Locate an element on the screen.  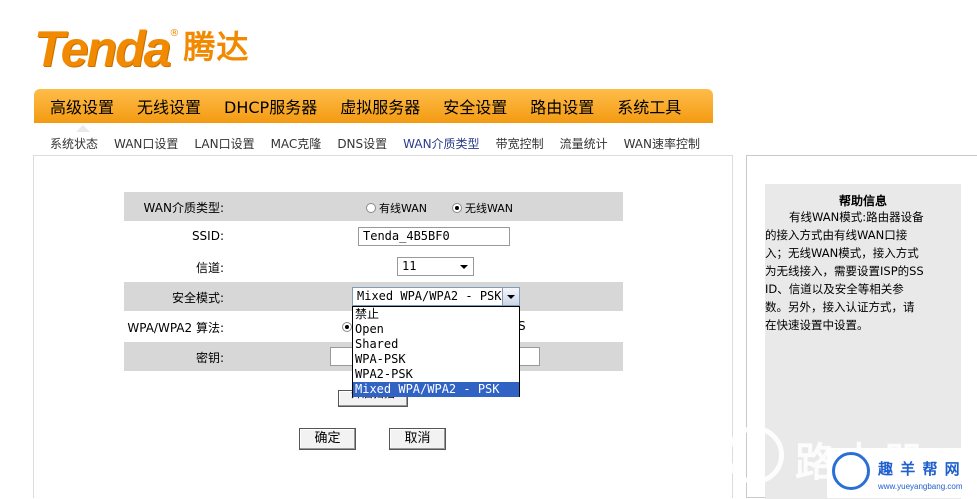
wan-type-label: WAN介质类型: is located at coordinates (183, 208).